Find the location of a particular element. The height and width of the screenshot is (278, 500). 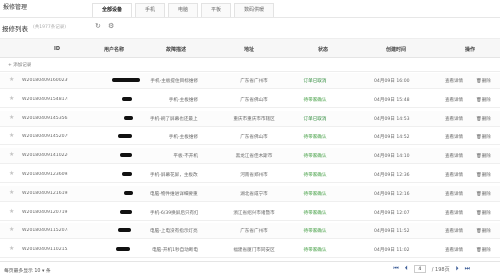

col-created: 创建时间 is located at coordinates (396, 49).